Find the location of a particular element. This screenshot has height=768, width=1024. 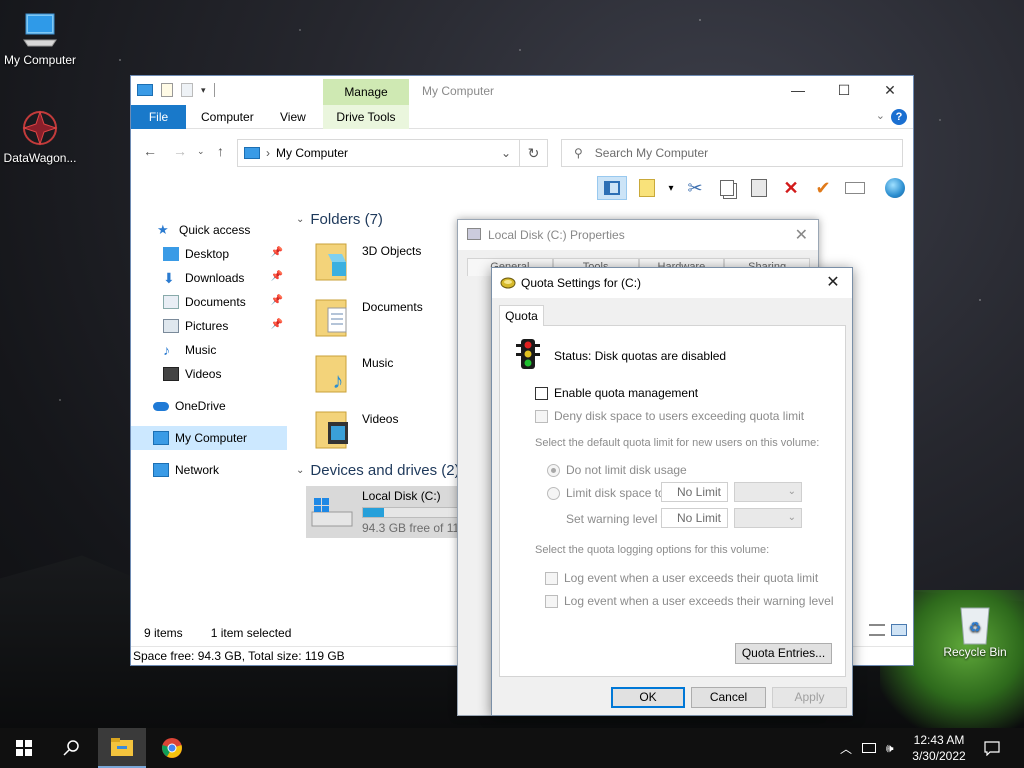

nav-item-downloads: ⬇ Downloads 📌 is located at coordinates (209, 278).